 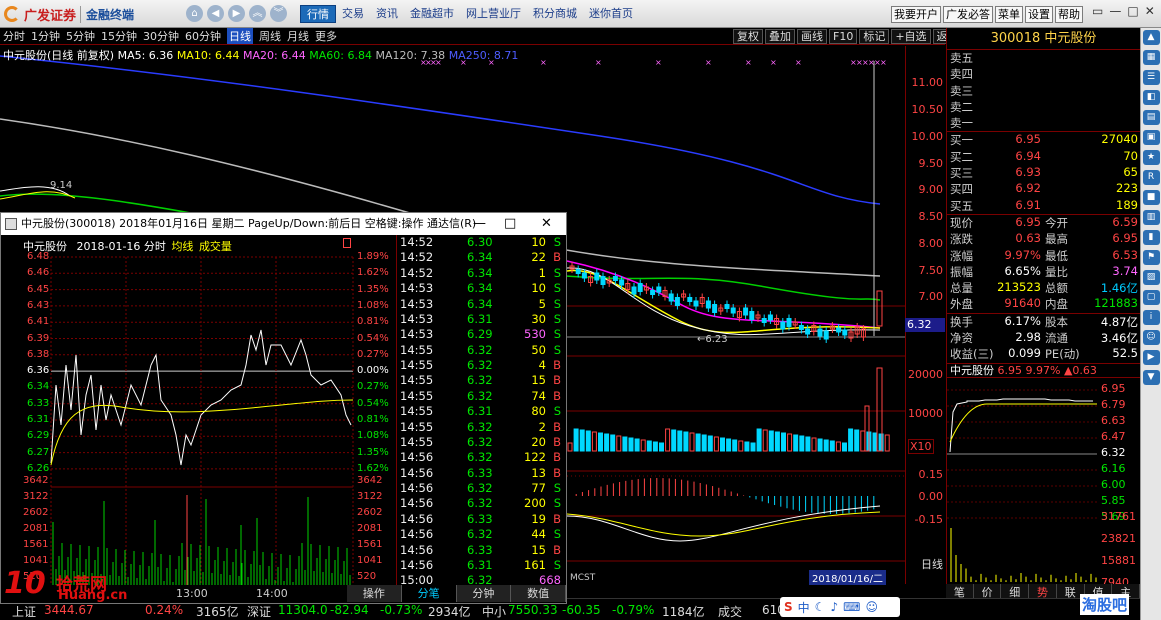 I want to click on tool-page-icon: ▣, so click(x=1151, y=137).